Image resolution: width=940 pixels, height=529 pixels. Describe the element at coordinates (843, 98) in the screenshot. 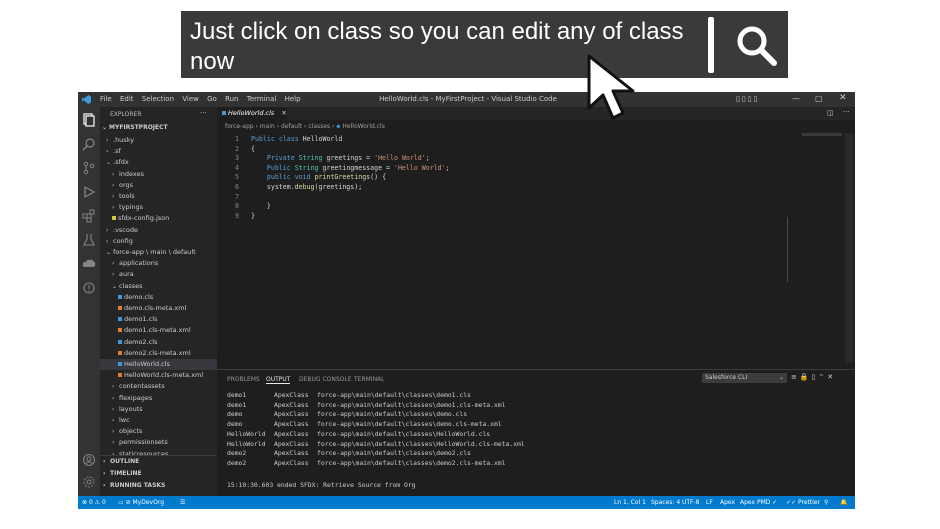

I see `close-window-button: ✕` at that location.